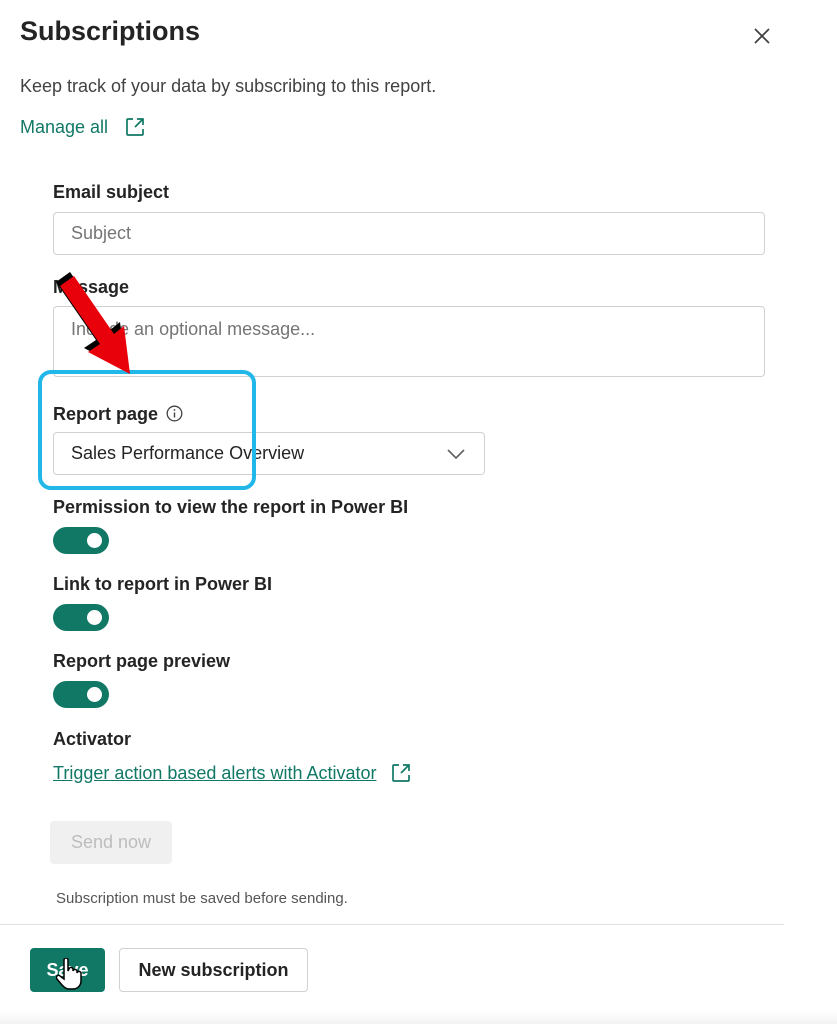 This screenshot has width=837, height=1024. Describe the element at coordinates (67, 970) in the screenshot. I see `save-button: Save` at that location.